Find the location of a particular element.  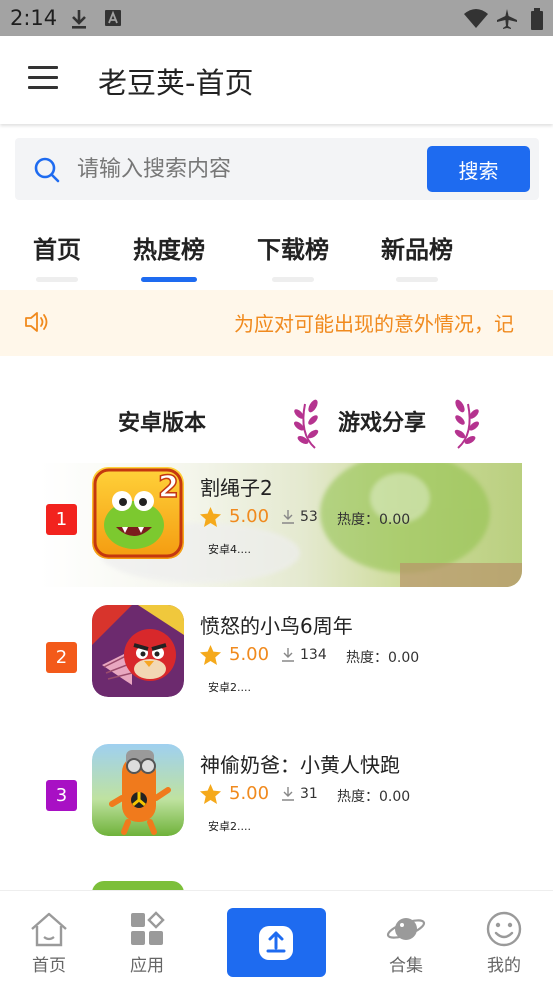

laurel-left-icon is located at coordinates (306, 424).